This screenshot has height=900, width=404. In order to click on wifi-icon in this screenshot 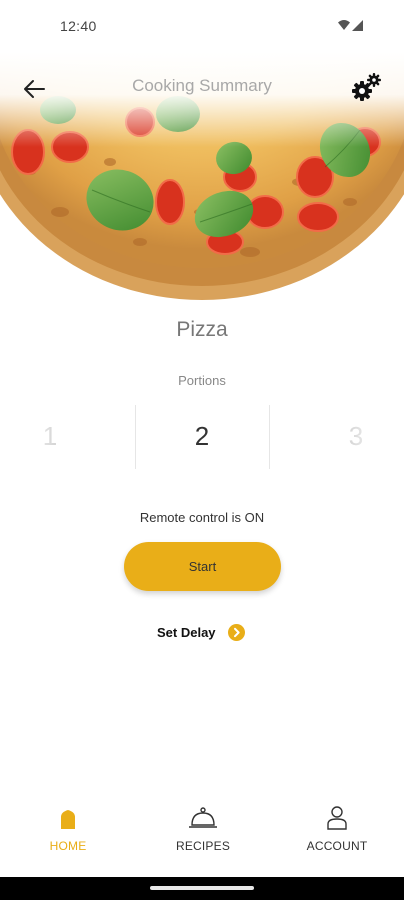, I will do `click(344, 25)`.